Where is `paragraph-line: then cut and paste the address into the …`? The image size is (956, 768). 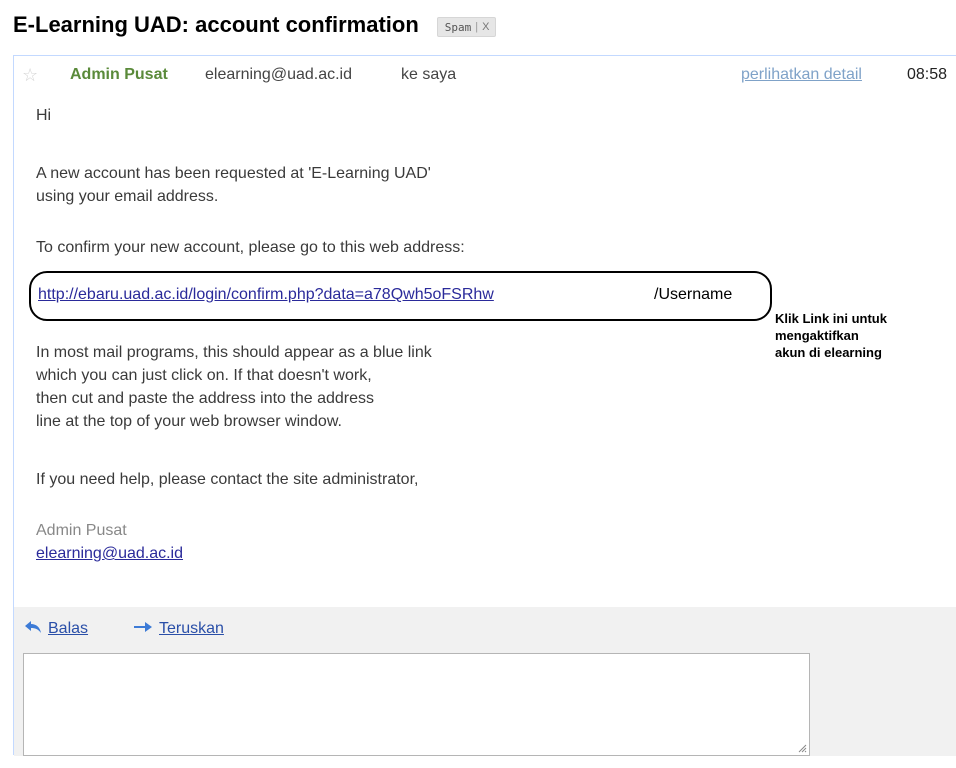
paragraph-line: then cut and paste the address into the … is located at coordinates (205, 398).